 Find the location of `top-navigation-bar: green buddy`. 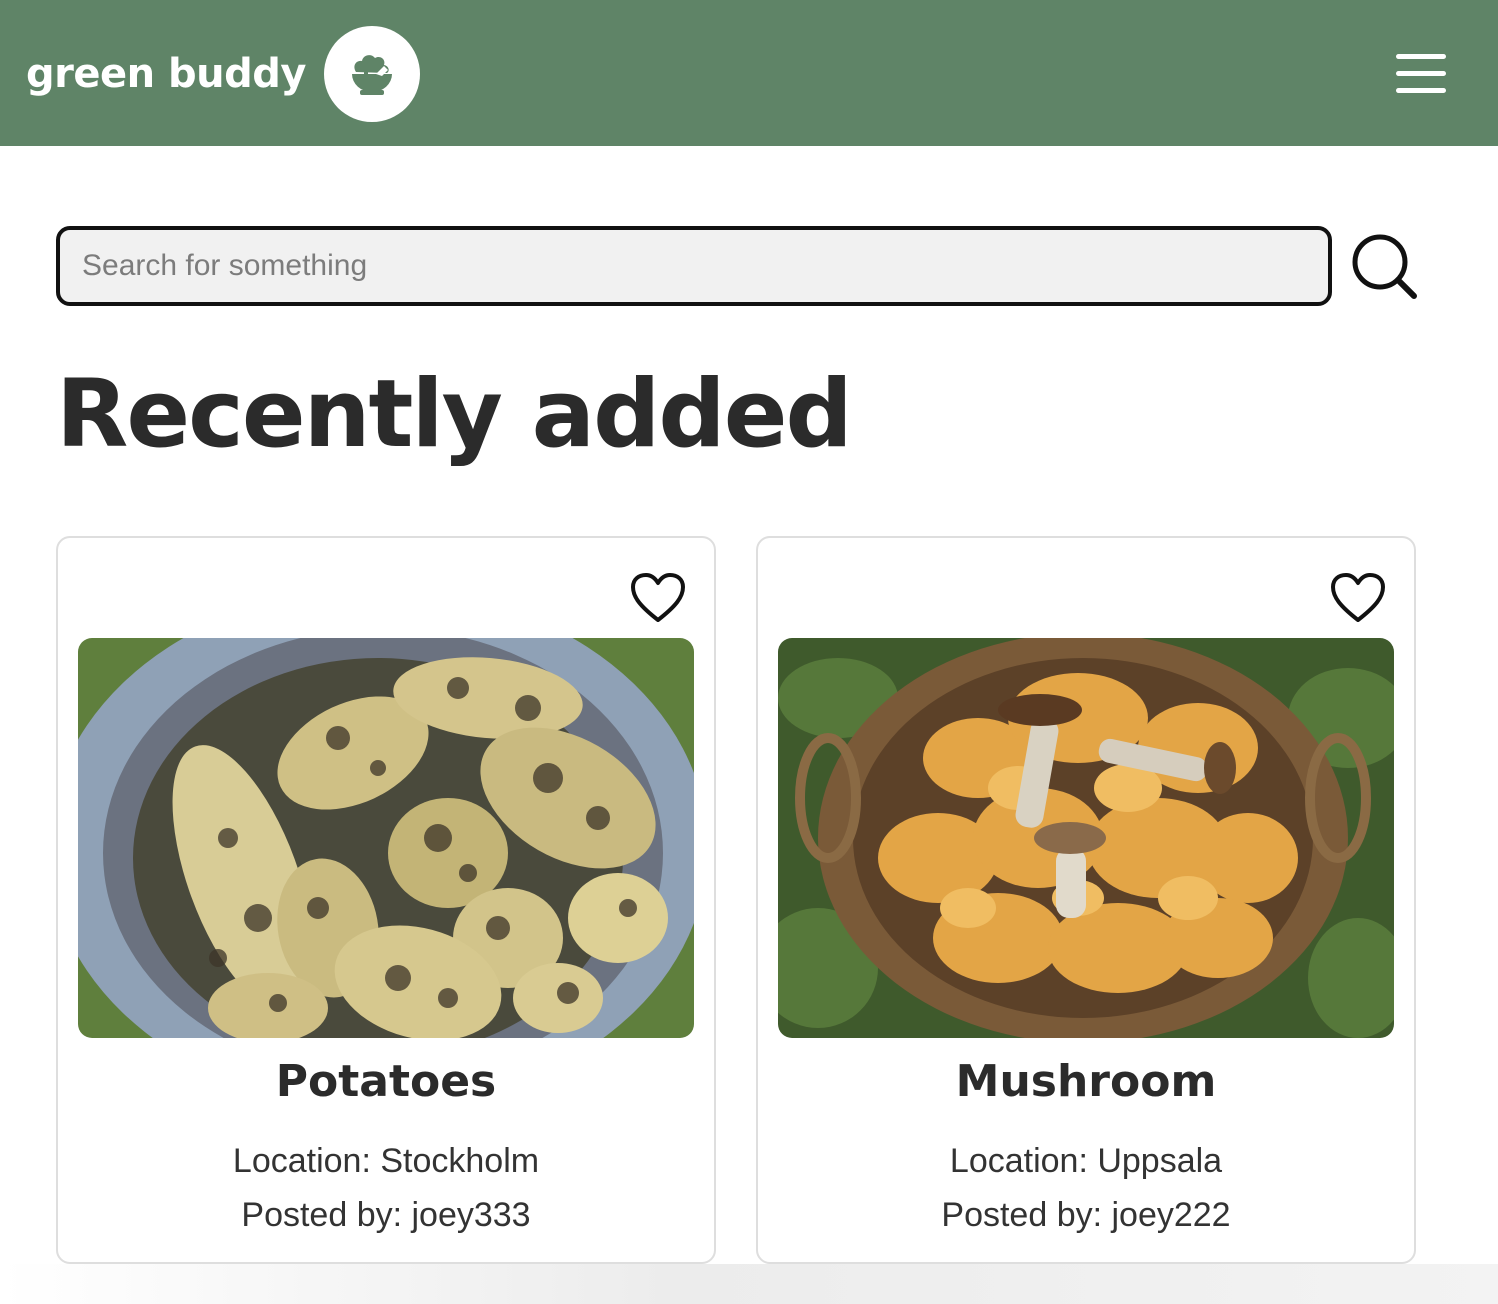

top-navigation-bar: green buddy is located at coordinates (749, 73).